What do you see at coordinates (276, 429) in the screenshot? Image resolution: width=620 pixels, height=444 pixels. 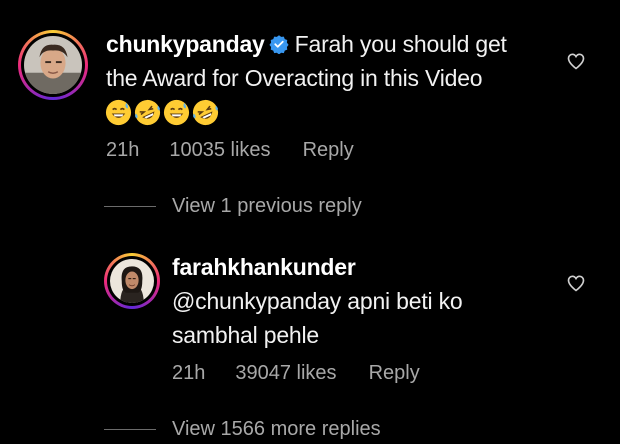 I see `view-more-replies-label: View 1566 more replies` at bounding box center [276, 429].